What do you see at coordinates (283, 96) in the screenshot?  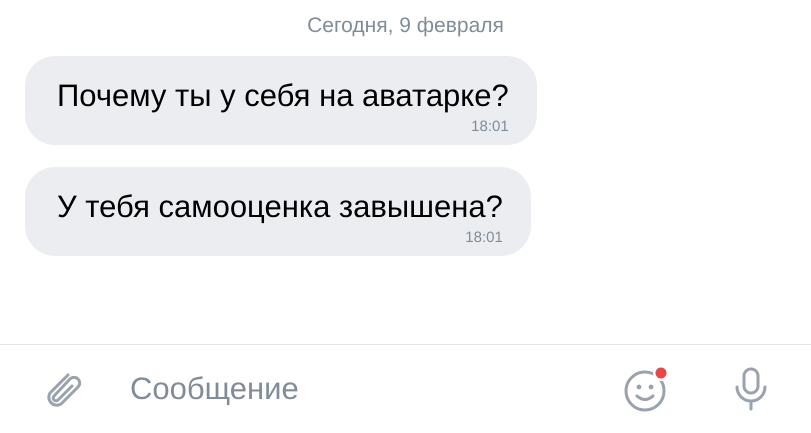 I see `message-text: Почему ты у себя на аватарке?` at bounding box center [283, 96].